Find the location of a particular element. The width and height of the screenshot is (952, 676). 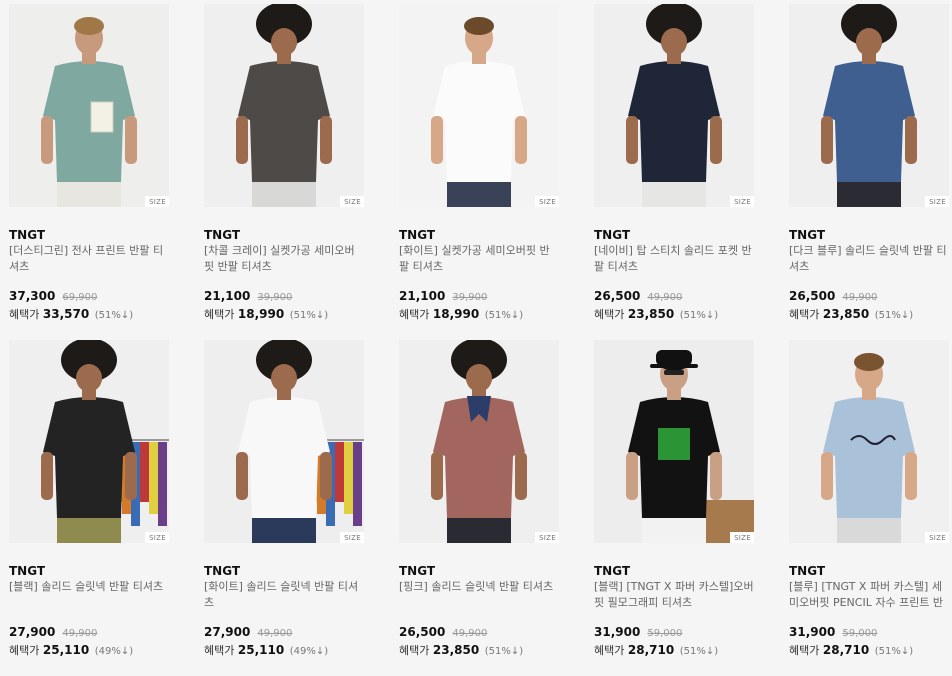

sale-price: 21,100 is located at coordinates (227, 296).